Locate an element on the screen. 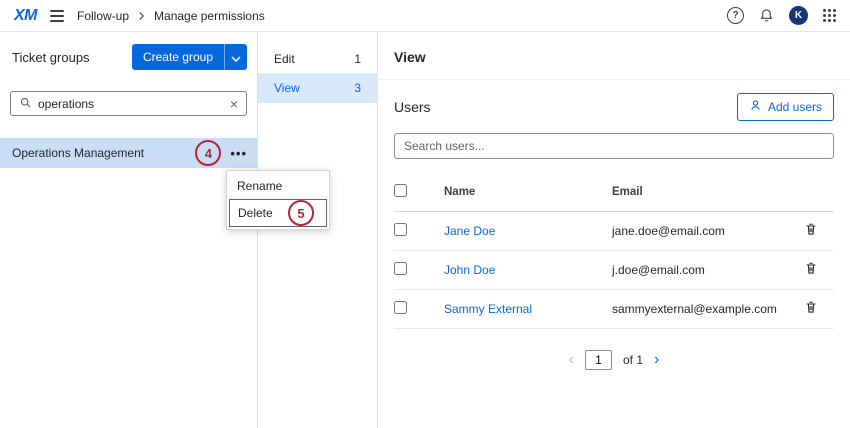 The width and height of the screenshot is (850, 428). permissions-list-panel: Edit 1 View 3 is located at coordinates (318, 230).